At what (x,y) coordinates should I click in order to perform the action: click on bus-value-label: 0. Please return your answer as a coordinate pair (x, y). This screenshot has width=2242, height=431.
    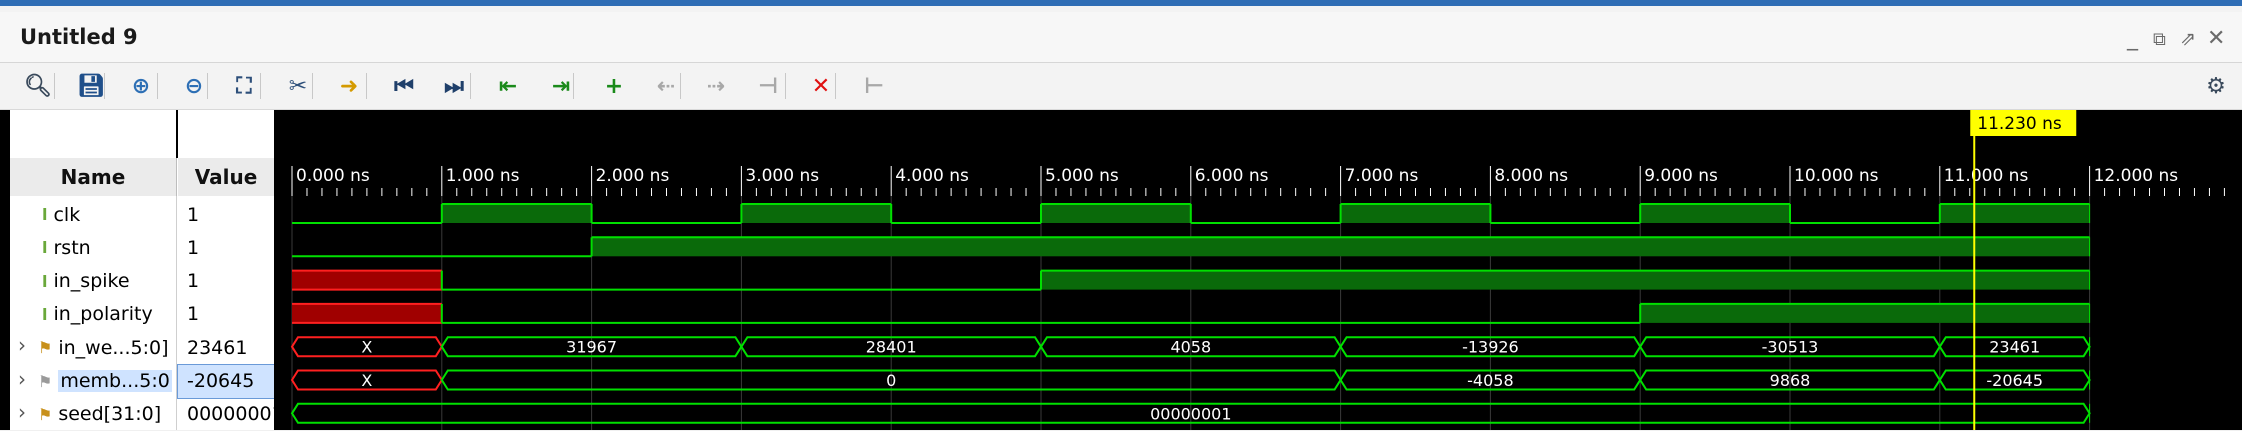
    Looking at the image, I should click on (891, 380).